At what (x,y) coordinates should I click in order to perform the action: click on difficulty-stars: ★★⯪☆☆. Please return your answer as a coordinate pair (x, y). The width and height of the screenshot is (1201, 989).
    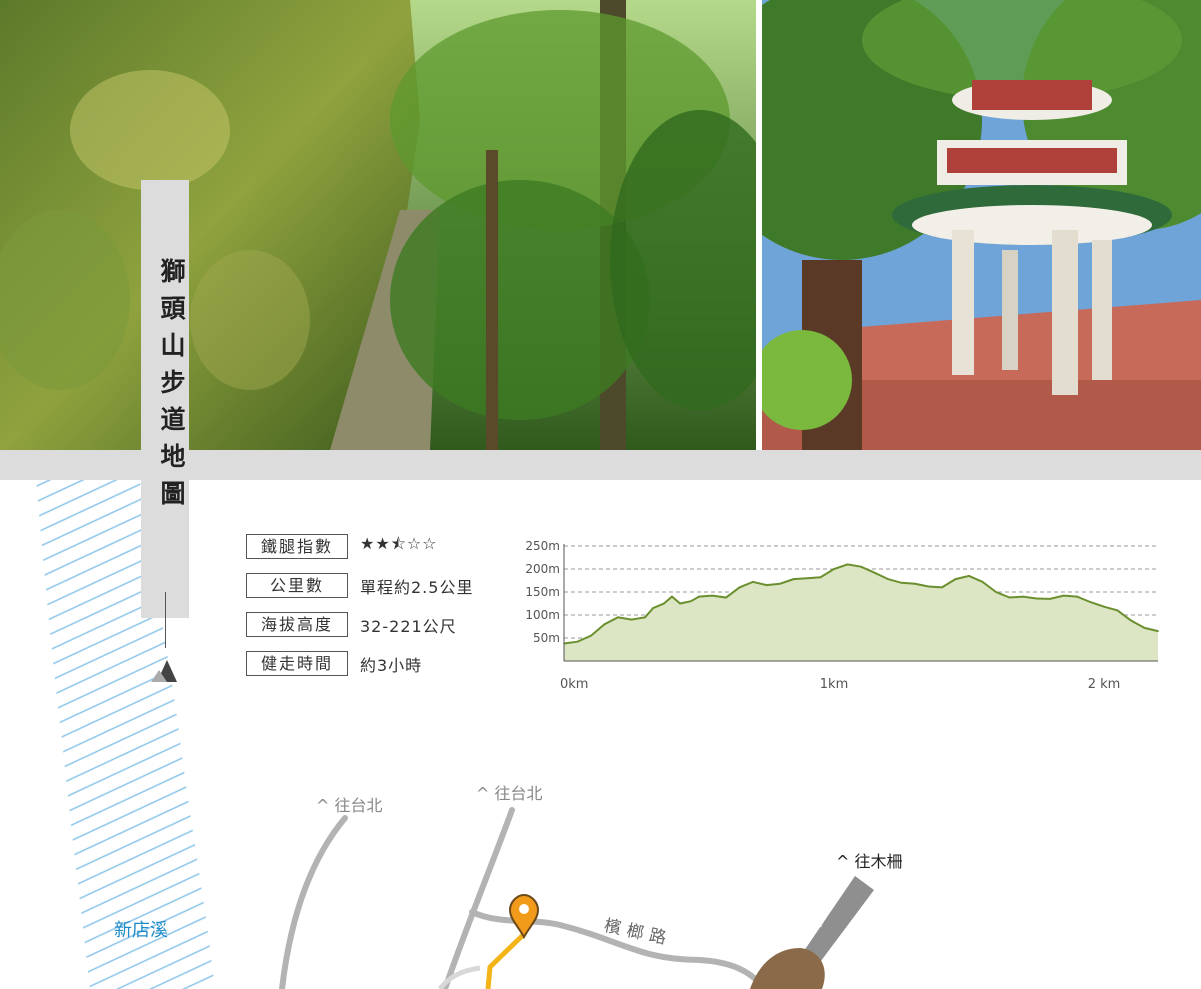
    Looking at the image, I should click on (399, 543).